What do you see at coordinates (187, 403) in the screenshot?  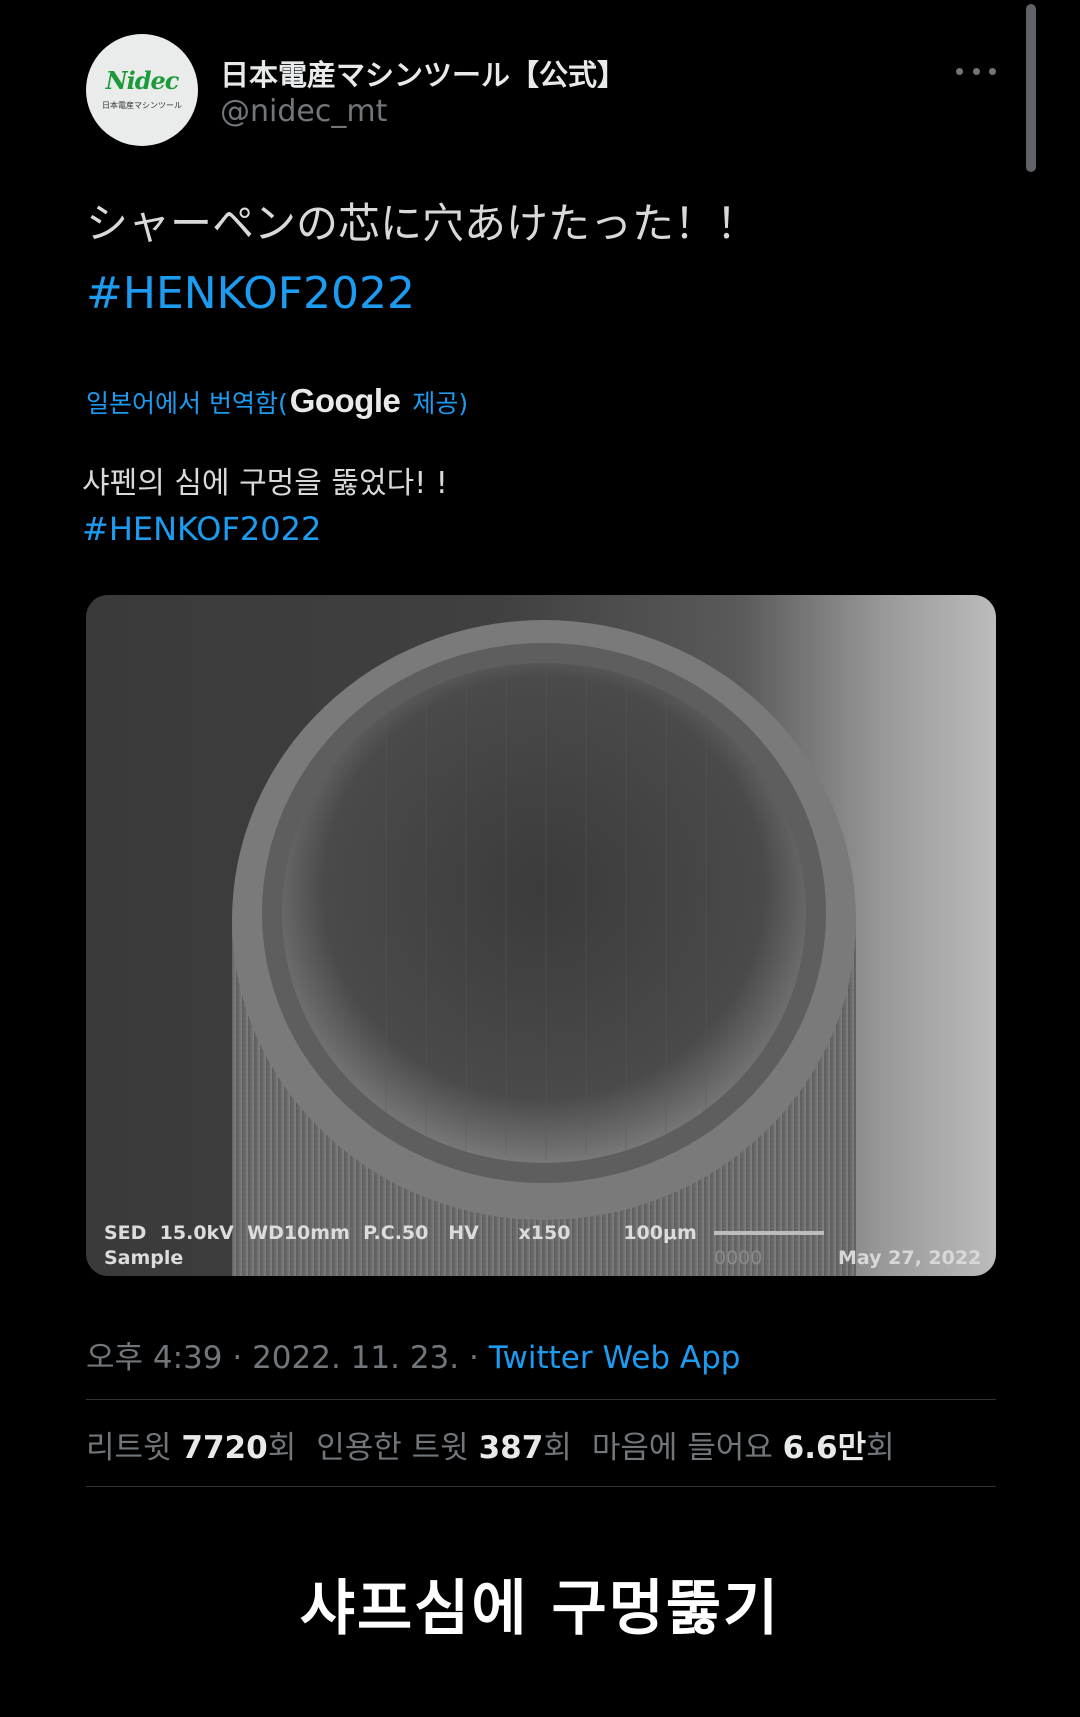 I see `translation-label: 일본어에서 번역함(` at bounding box center [187, 403].